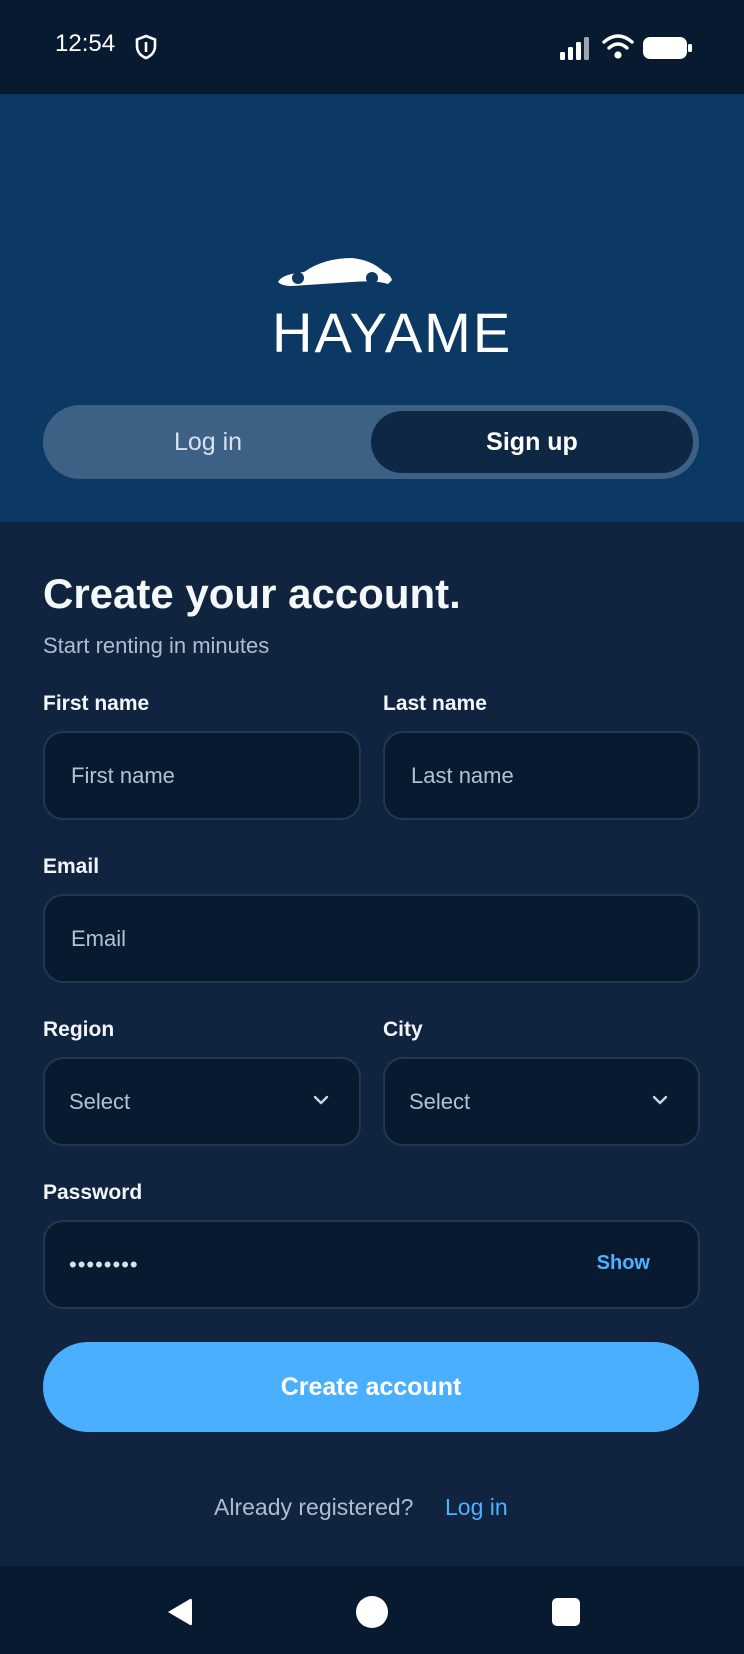 The width and height of the screenshot is (744, 1654). I want to click on first-name-input, so click(214, 775).